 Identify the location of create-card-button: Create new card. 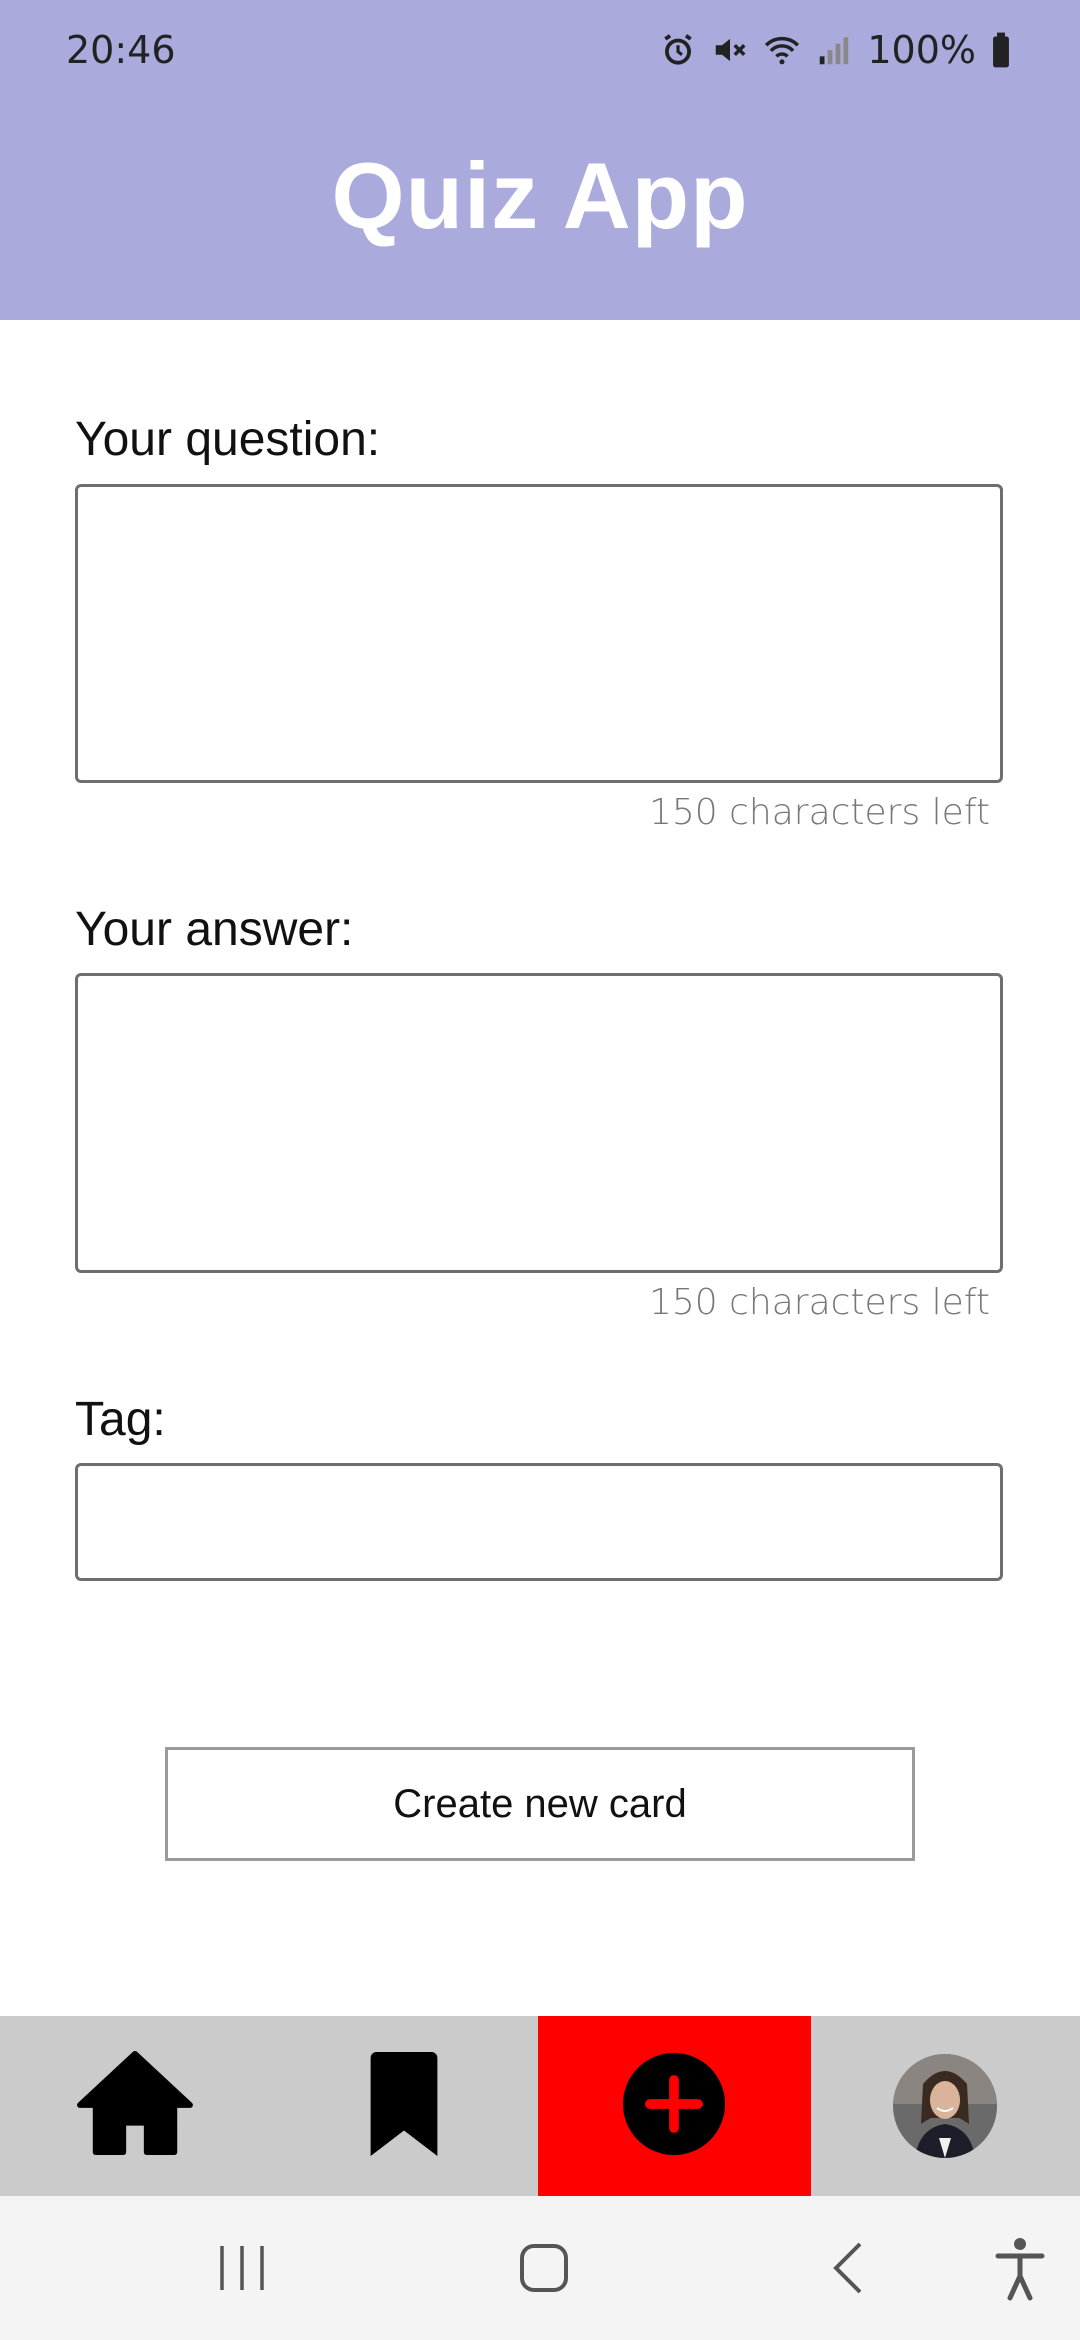
(540, 1804).